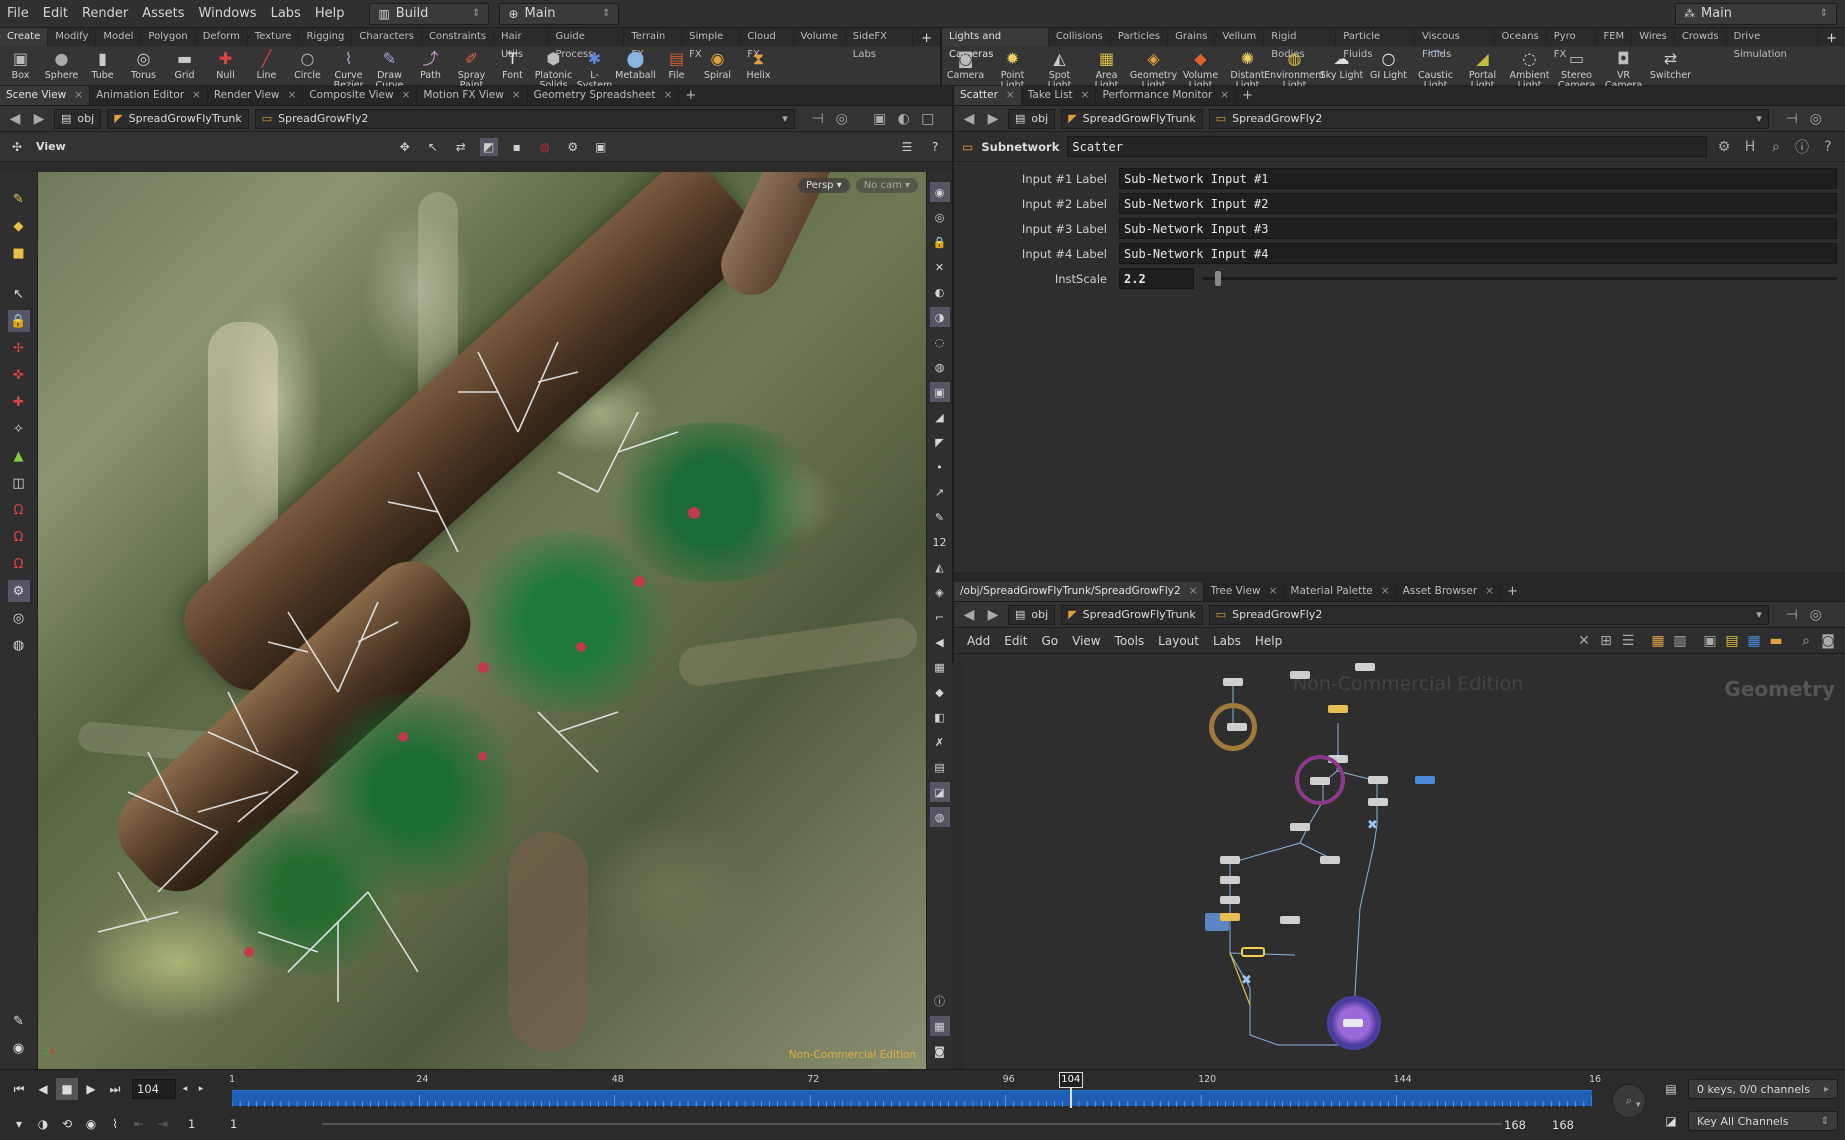 This screenshot has width=1845, height=1140. I want to click on settings-icon: ◉, so click(19, 1048).